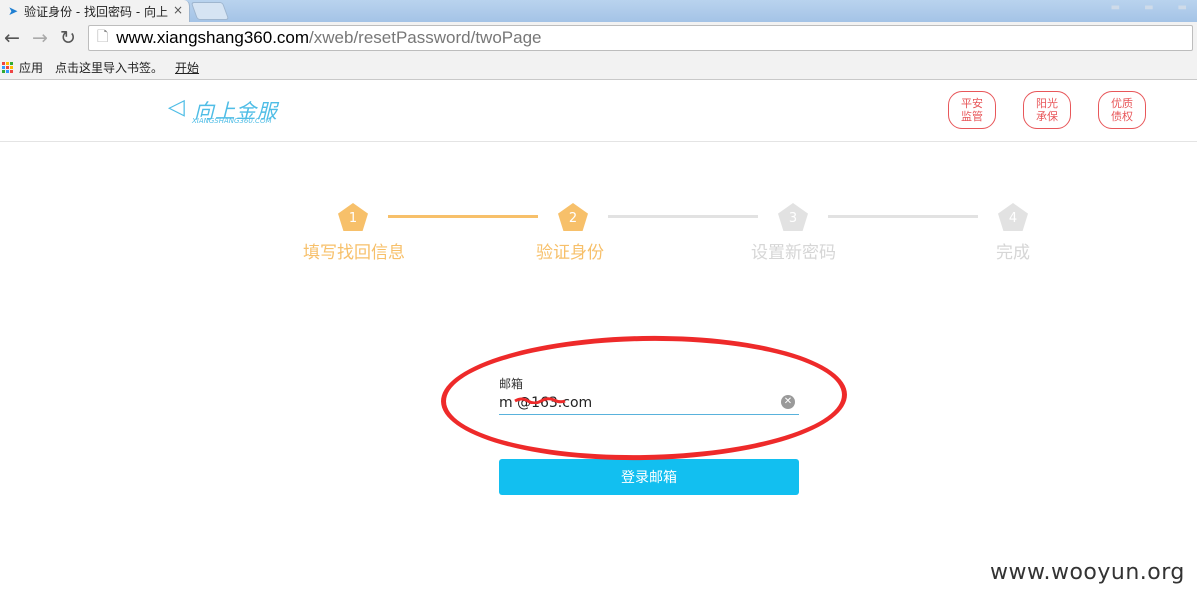 The width and height of the screenshot is (1197, 603). Describe the element at coordinates (649, 477) in the screenshot. I see `login-email-button: 登录邮箱` at that location.